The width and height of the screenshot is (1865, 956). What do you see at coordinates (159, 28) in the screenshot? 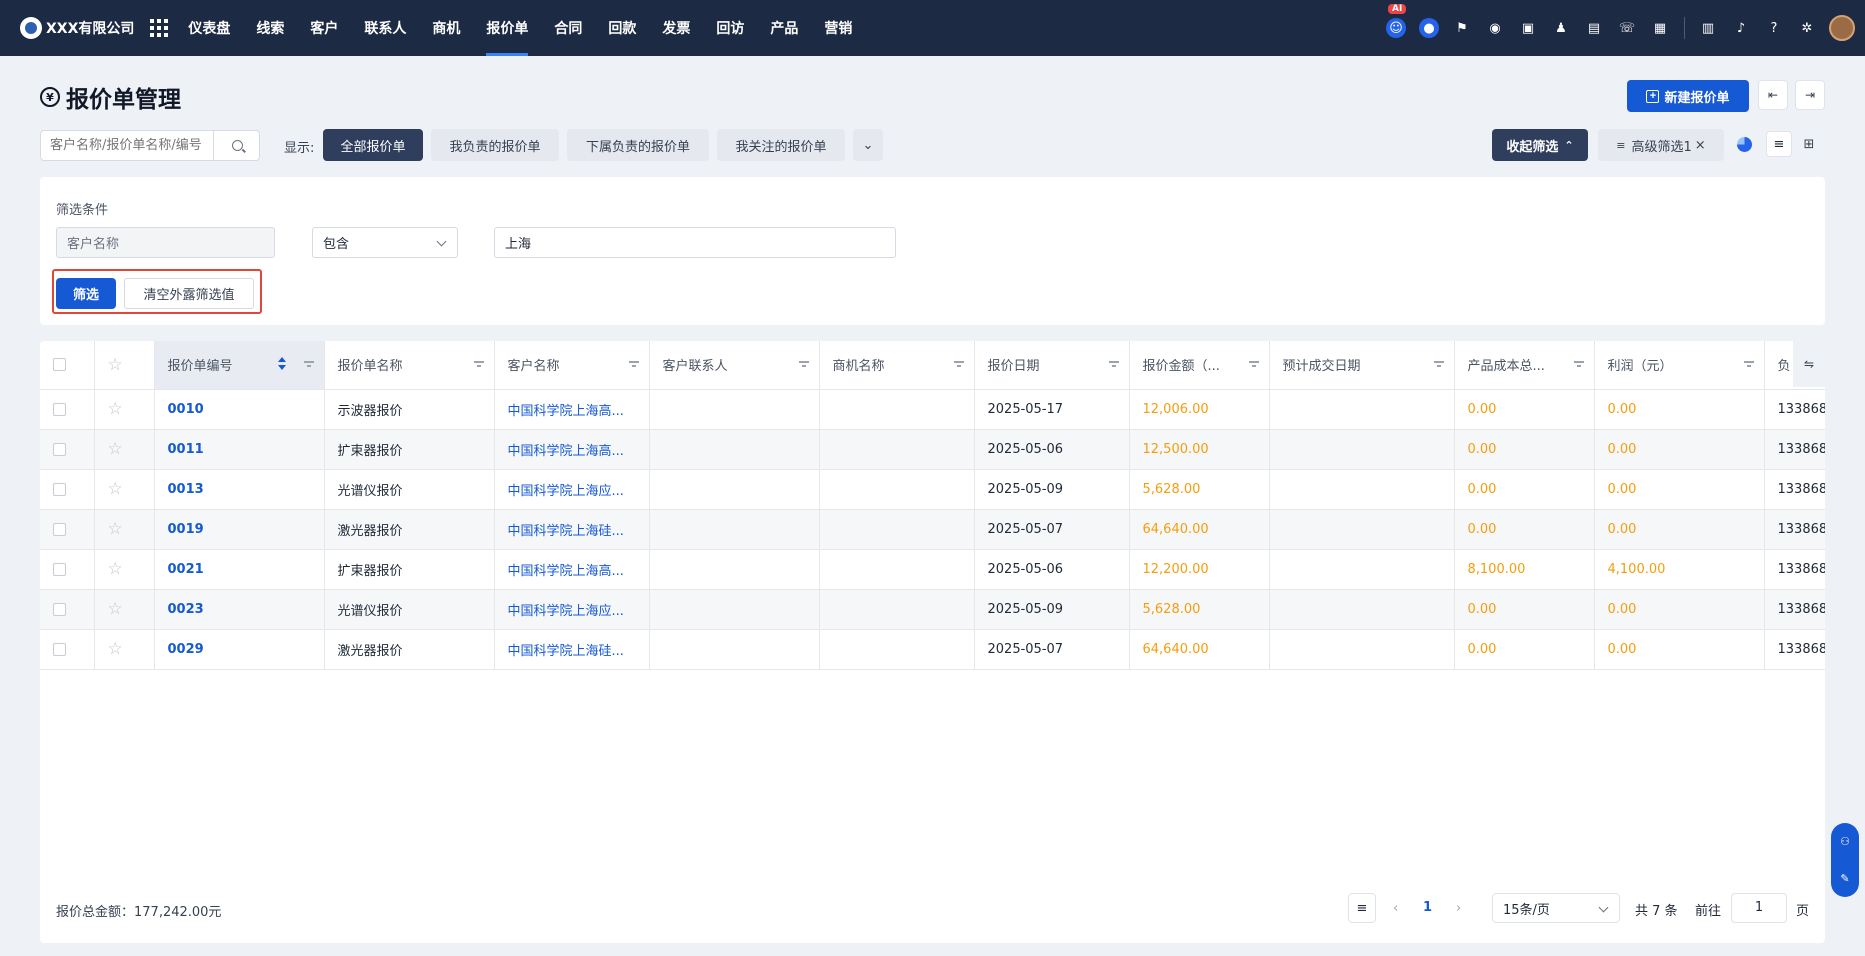
I see `apps-grid-icon` at bounding box center [159, 28].